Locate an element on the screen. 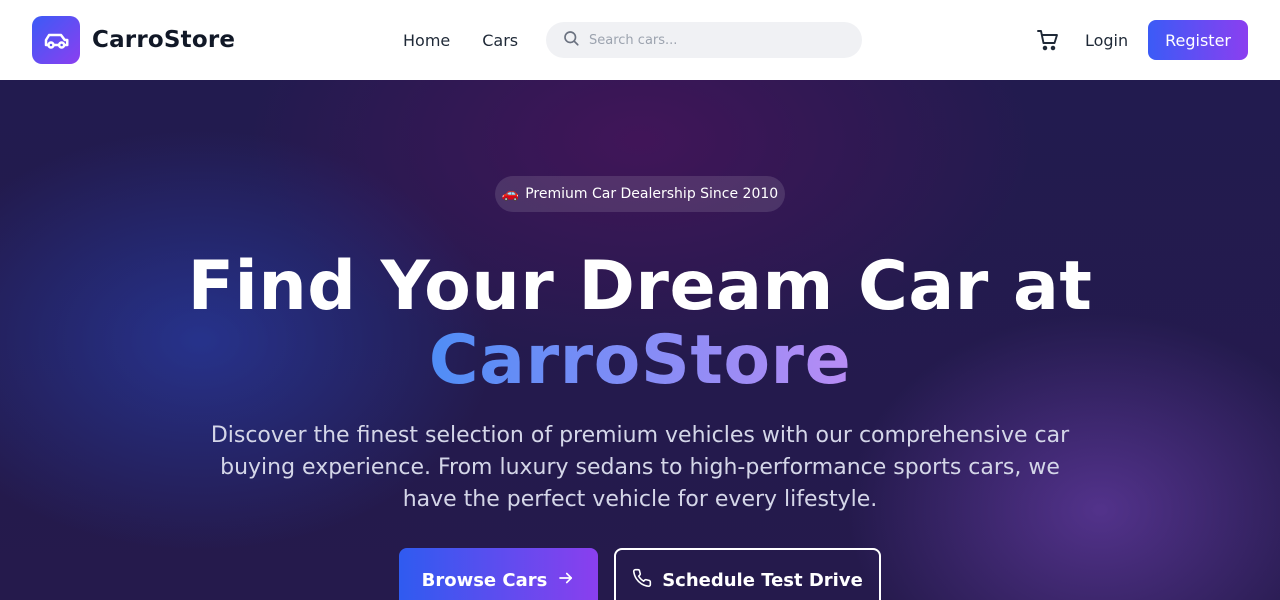 The height and width of the screenshot is (600, 1280). headline-line-2: CarroStore is located at coordinates (640, 360).